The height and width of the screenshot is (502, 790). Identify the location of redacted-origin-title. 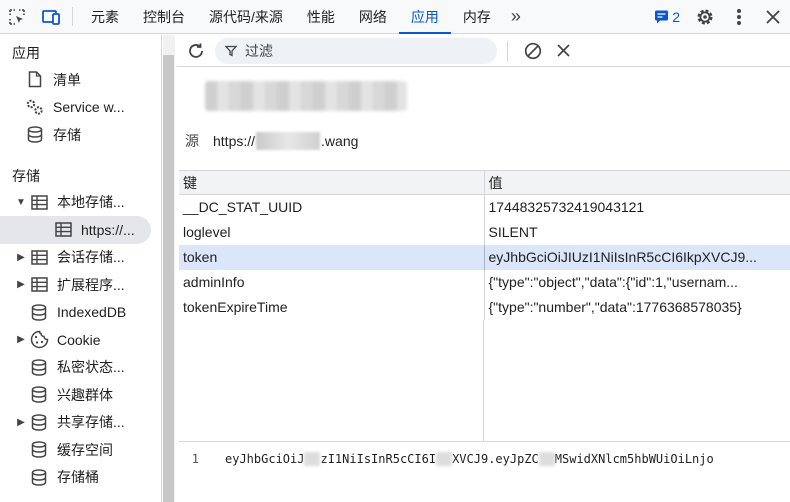
(306, 96).